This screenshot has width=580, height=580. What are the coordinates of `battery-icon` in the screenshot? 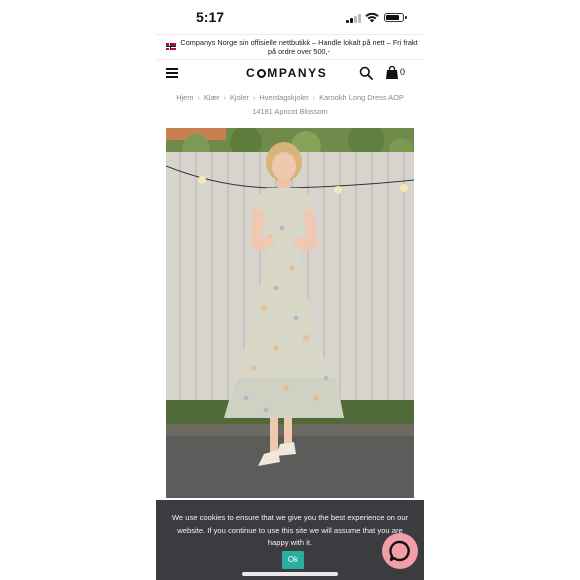 It's located at (395, 17).